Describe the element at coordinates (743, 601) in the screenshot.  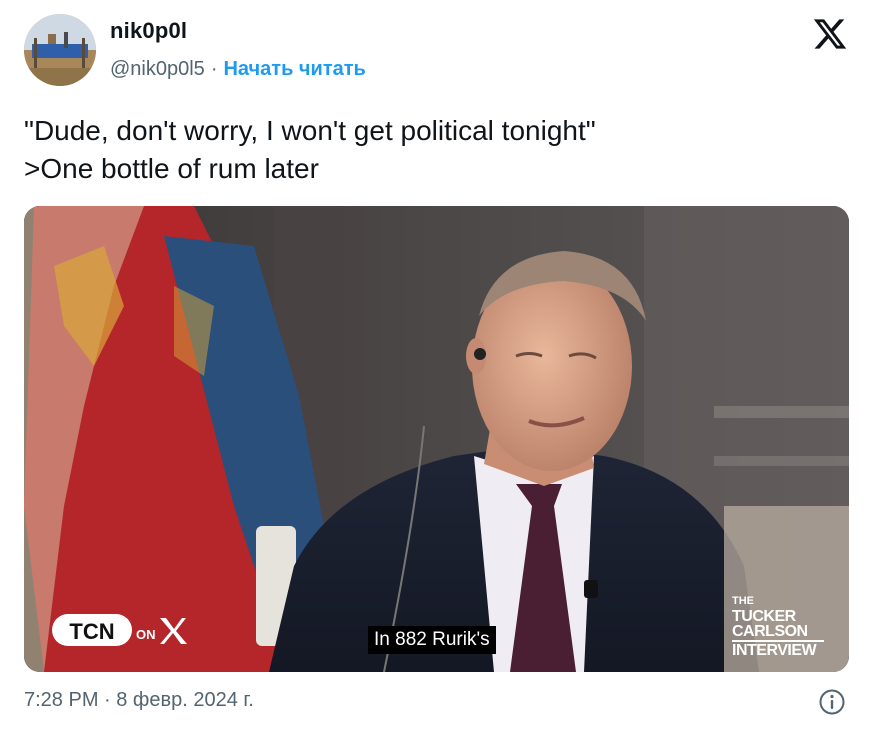
I see `logo-the: THE` at that location.